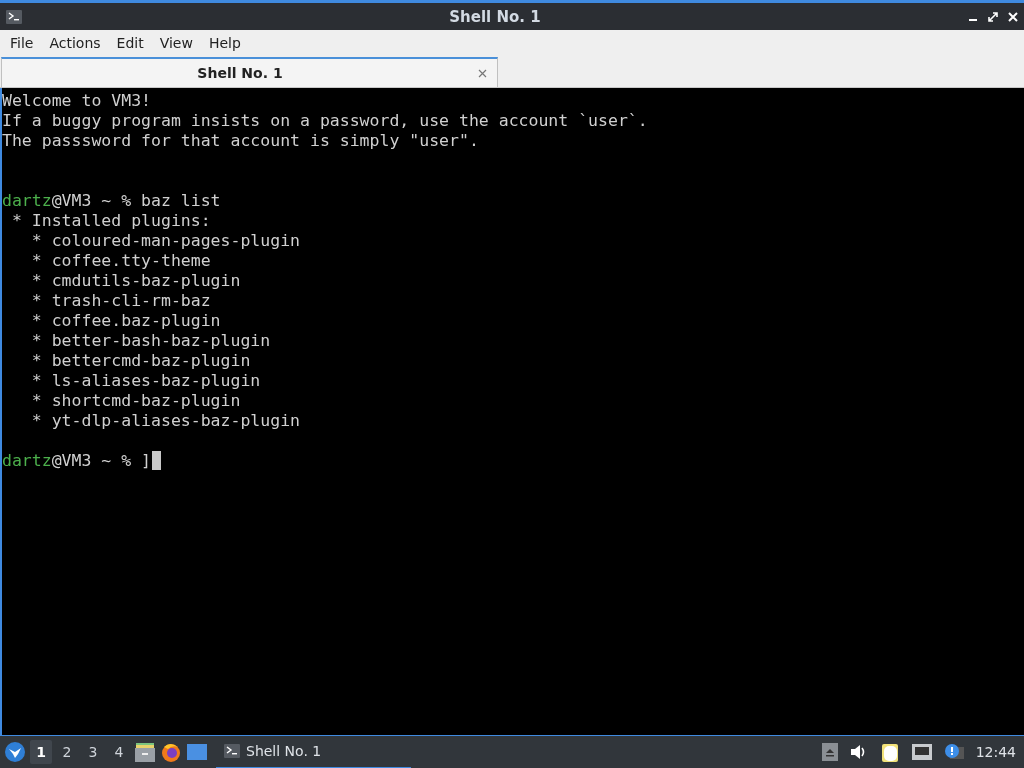 This screenshot has width=1024, height=768. What do you see at coordinates (993, 16) in the screenshot?
I see `maximize-button` at bounding box center [993, 16].